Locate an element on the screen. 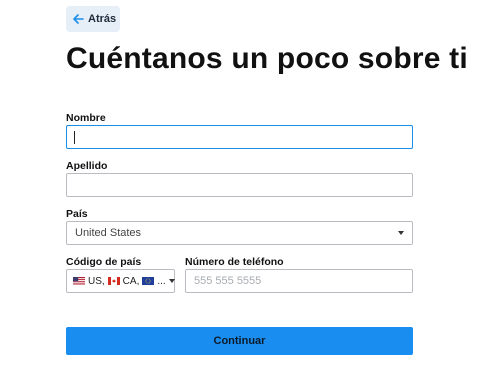 This screenshot has width=500, height=379. us-flag-icon is located at coordinates (79, 281).